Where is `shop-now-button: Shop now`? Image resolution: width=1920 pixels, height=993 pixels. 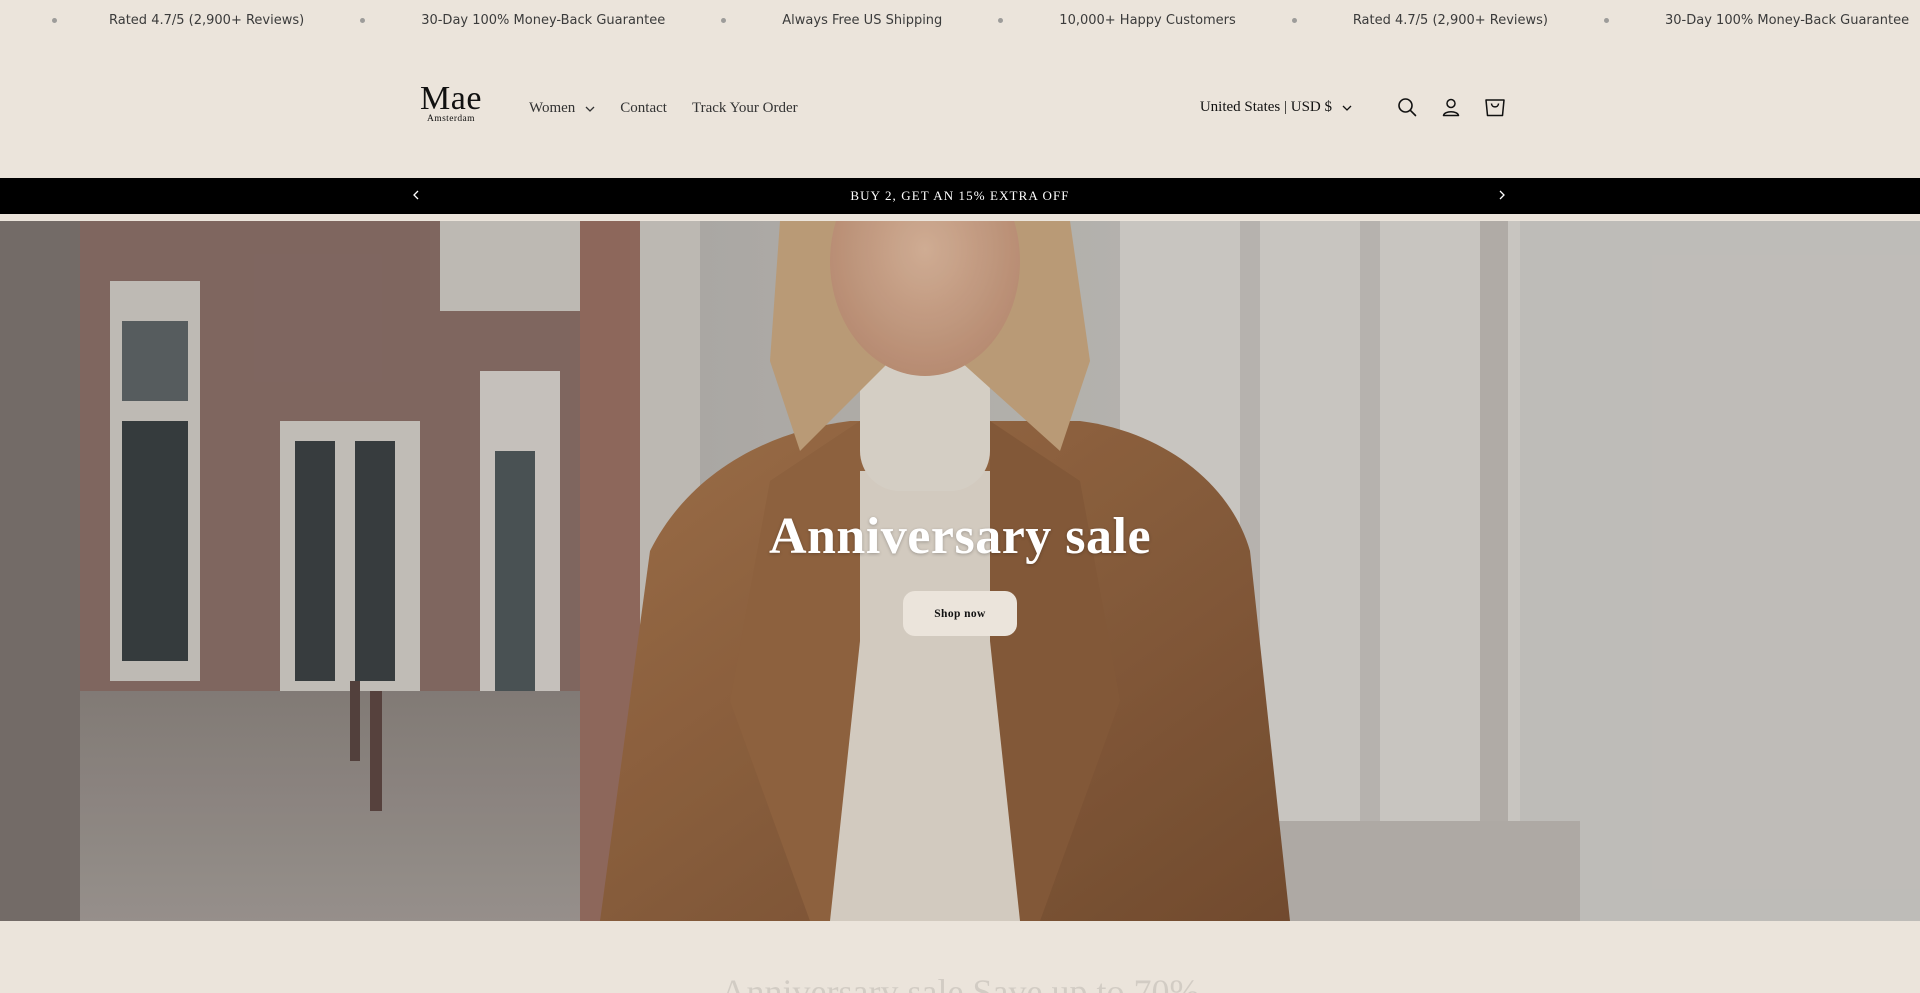
shop-now-button: Shop now is located at coordinates (960, 613).